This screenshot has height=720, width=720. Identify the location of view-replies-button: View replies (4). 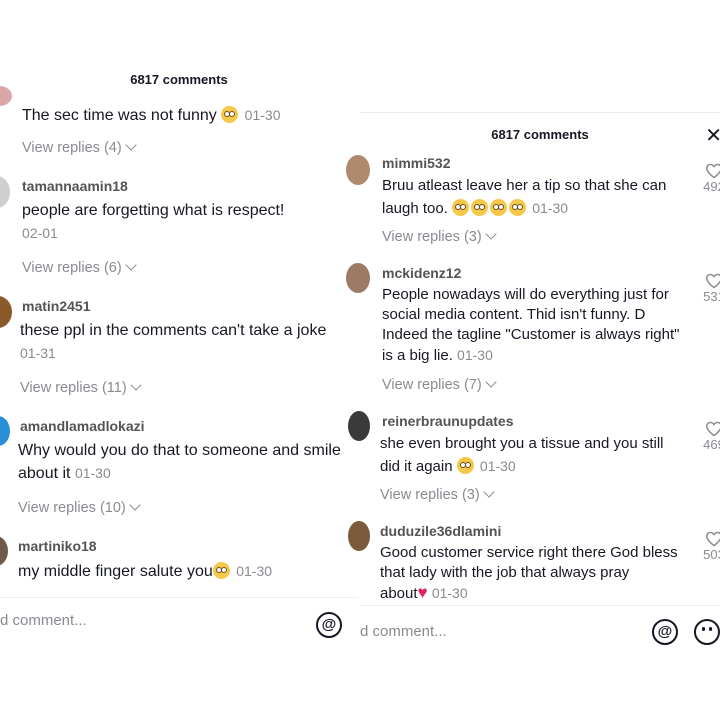
(79, 147).